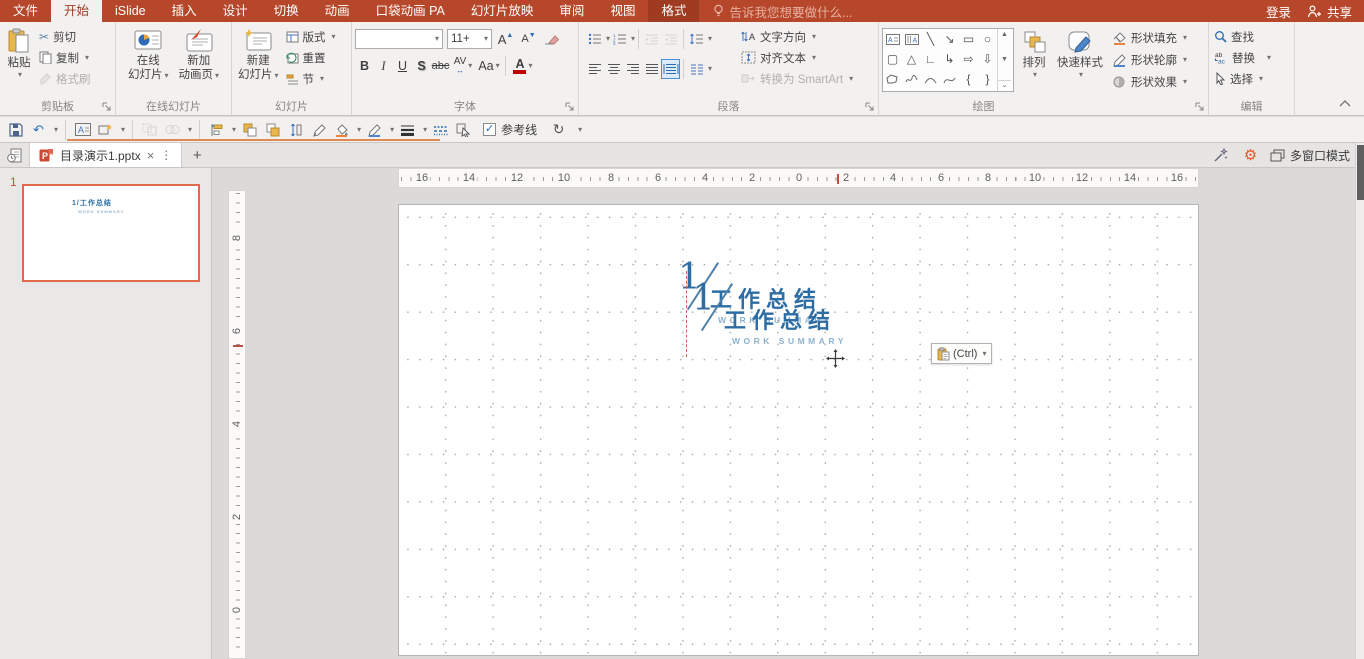  What do you see at coordinates (892, 79) in the screenshot?
I see `shape-freeform-icon` at bounding box center [892, 79].